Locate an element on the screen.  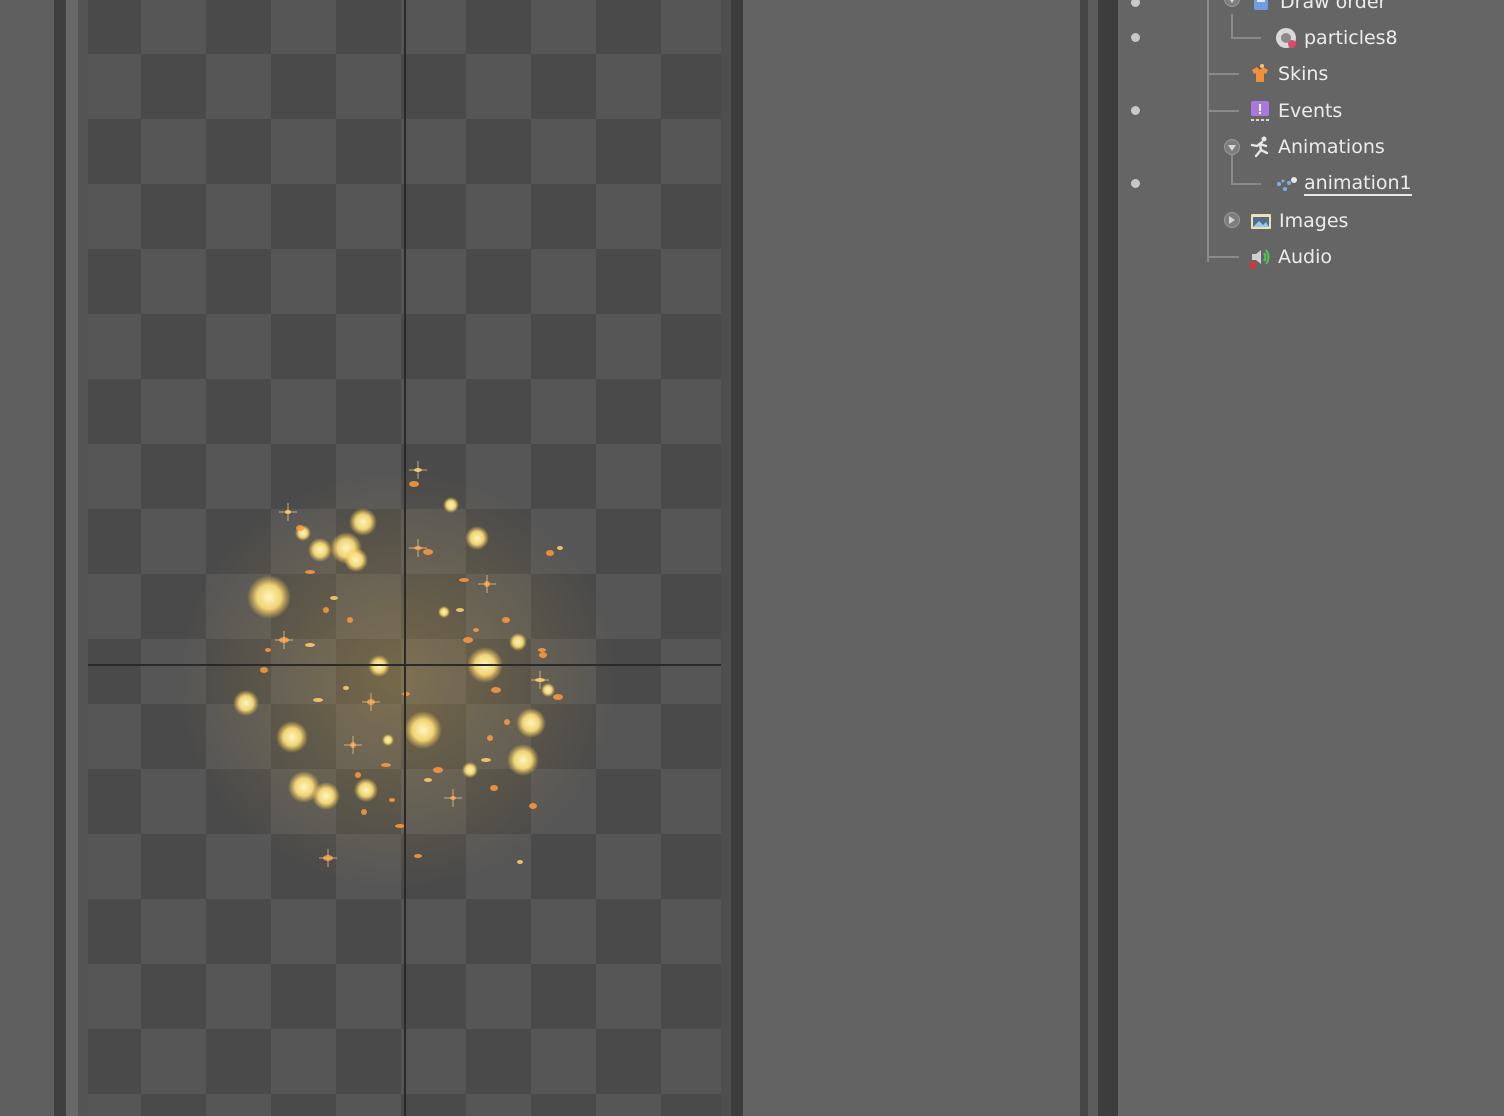
panel-splitter is located at coordinates (1084, 558).